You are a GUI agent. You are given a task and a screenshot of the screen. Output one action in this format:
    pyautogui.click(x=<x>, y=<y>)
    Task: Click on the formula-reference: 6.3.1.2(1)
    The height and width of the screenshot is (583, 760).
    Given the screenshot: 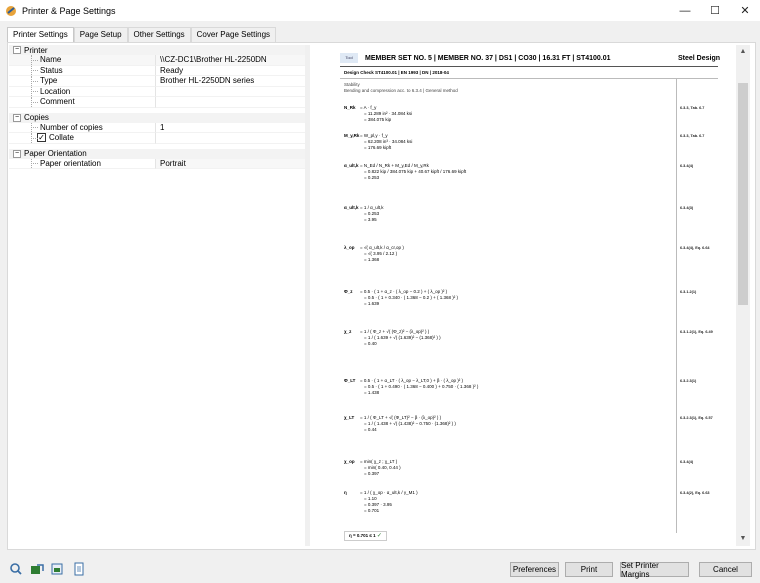 What is the action you would take?
    pyautogui.click(x=688, y=292)
    